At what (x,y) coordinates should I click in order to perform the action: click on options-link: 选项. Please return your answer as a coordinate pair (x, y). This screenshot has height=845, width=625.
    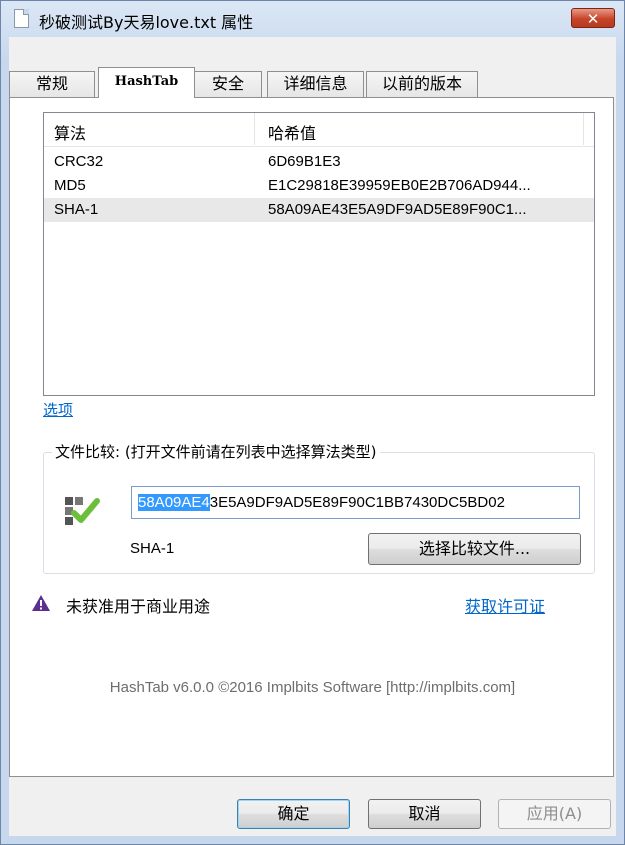
    Looking at the image, I should click on (58, 409).